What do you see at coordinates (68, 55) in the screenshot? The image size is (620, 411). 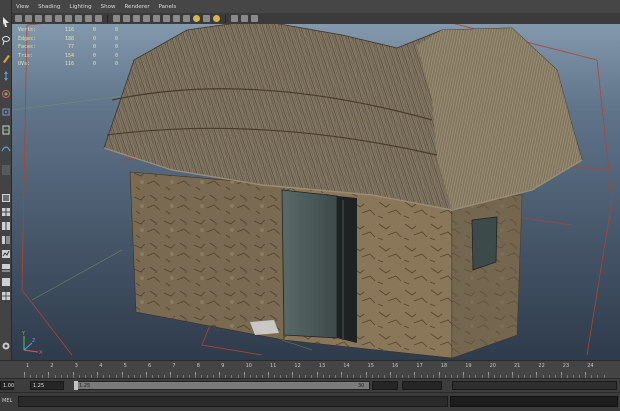 I see `hud-row-tris: Tris: 154 0 0` at bounding box center [68, 55].